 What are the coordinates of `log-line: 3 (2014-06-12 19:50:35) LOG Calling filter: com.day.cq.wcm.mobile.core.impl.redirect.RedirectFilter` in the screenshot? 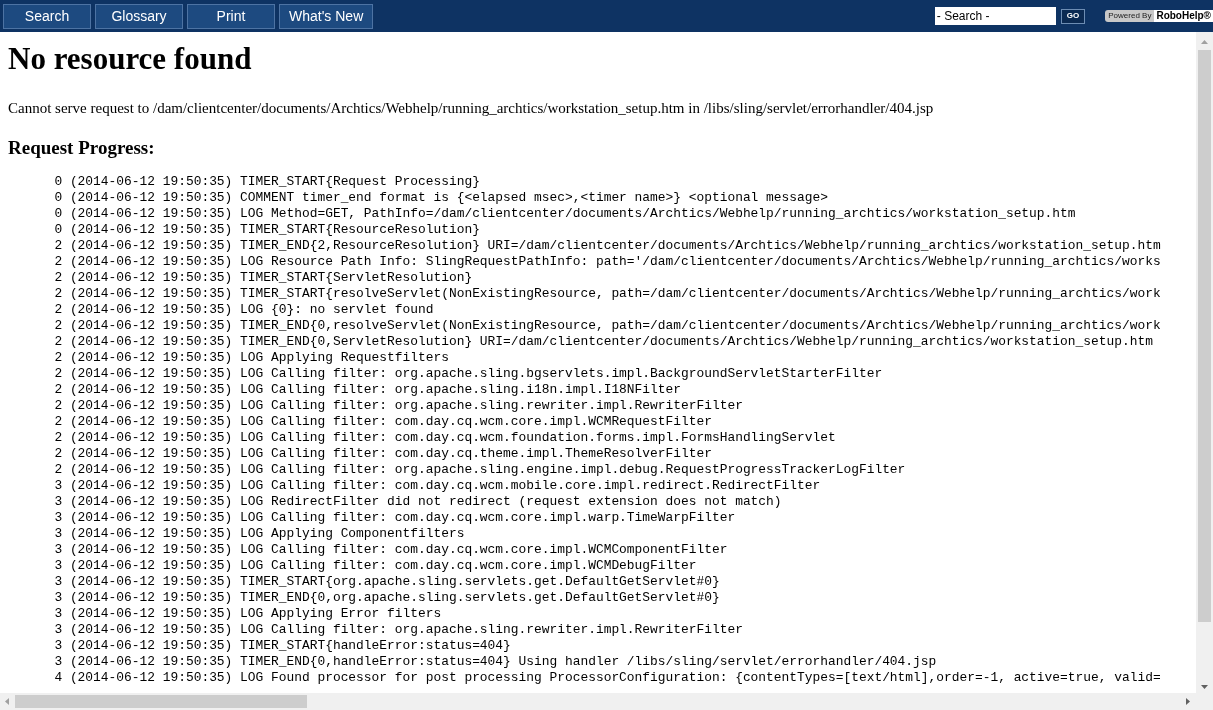 It's located at (437, 486).